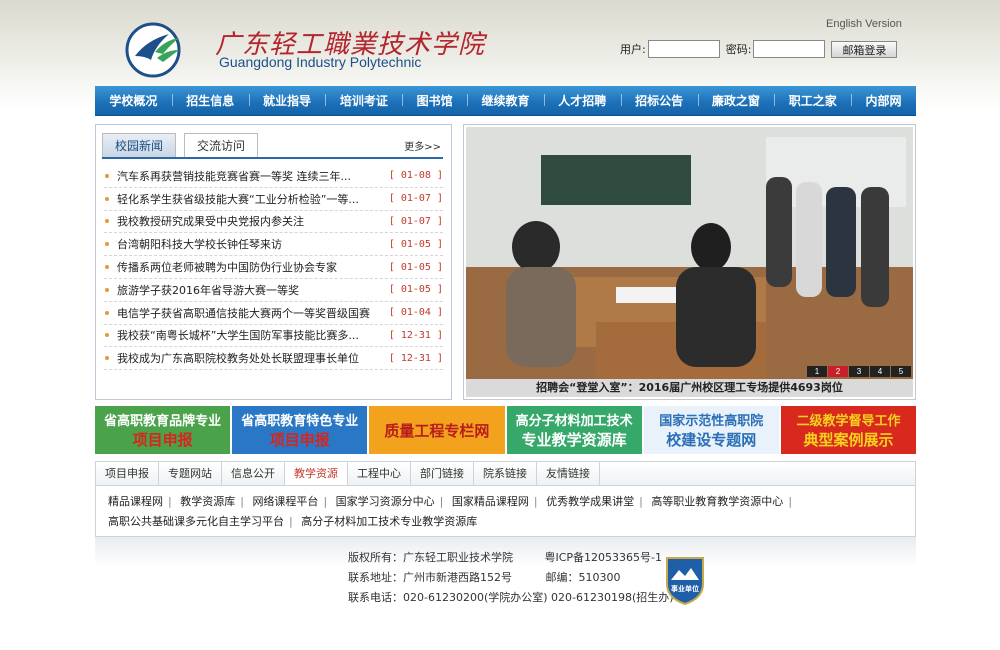 This screenshot has width=1000, height=650. Describe the element at coordinates (689, 388) in the screenshot. I see `slideshow-caption: 招聘会“登堂入室”：2016届广州校区理工专场提供4693岗位` at that location.